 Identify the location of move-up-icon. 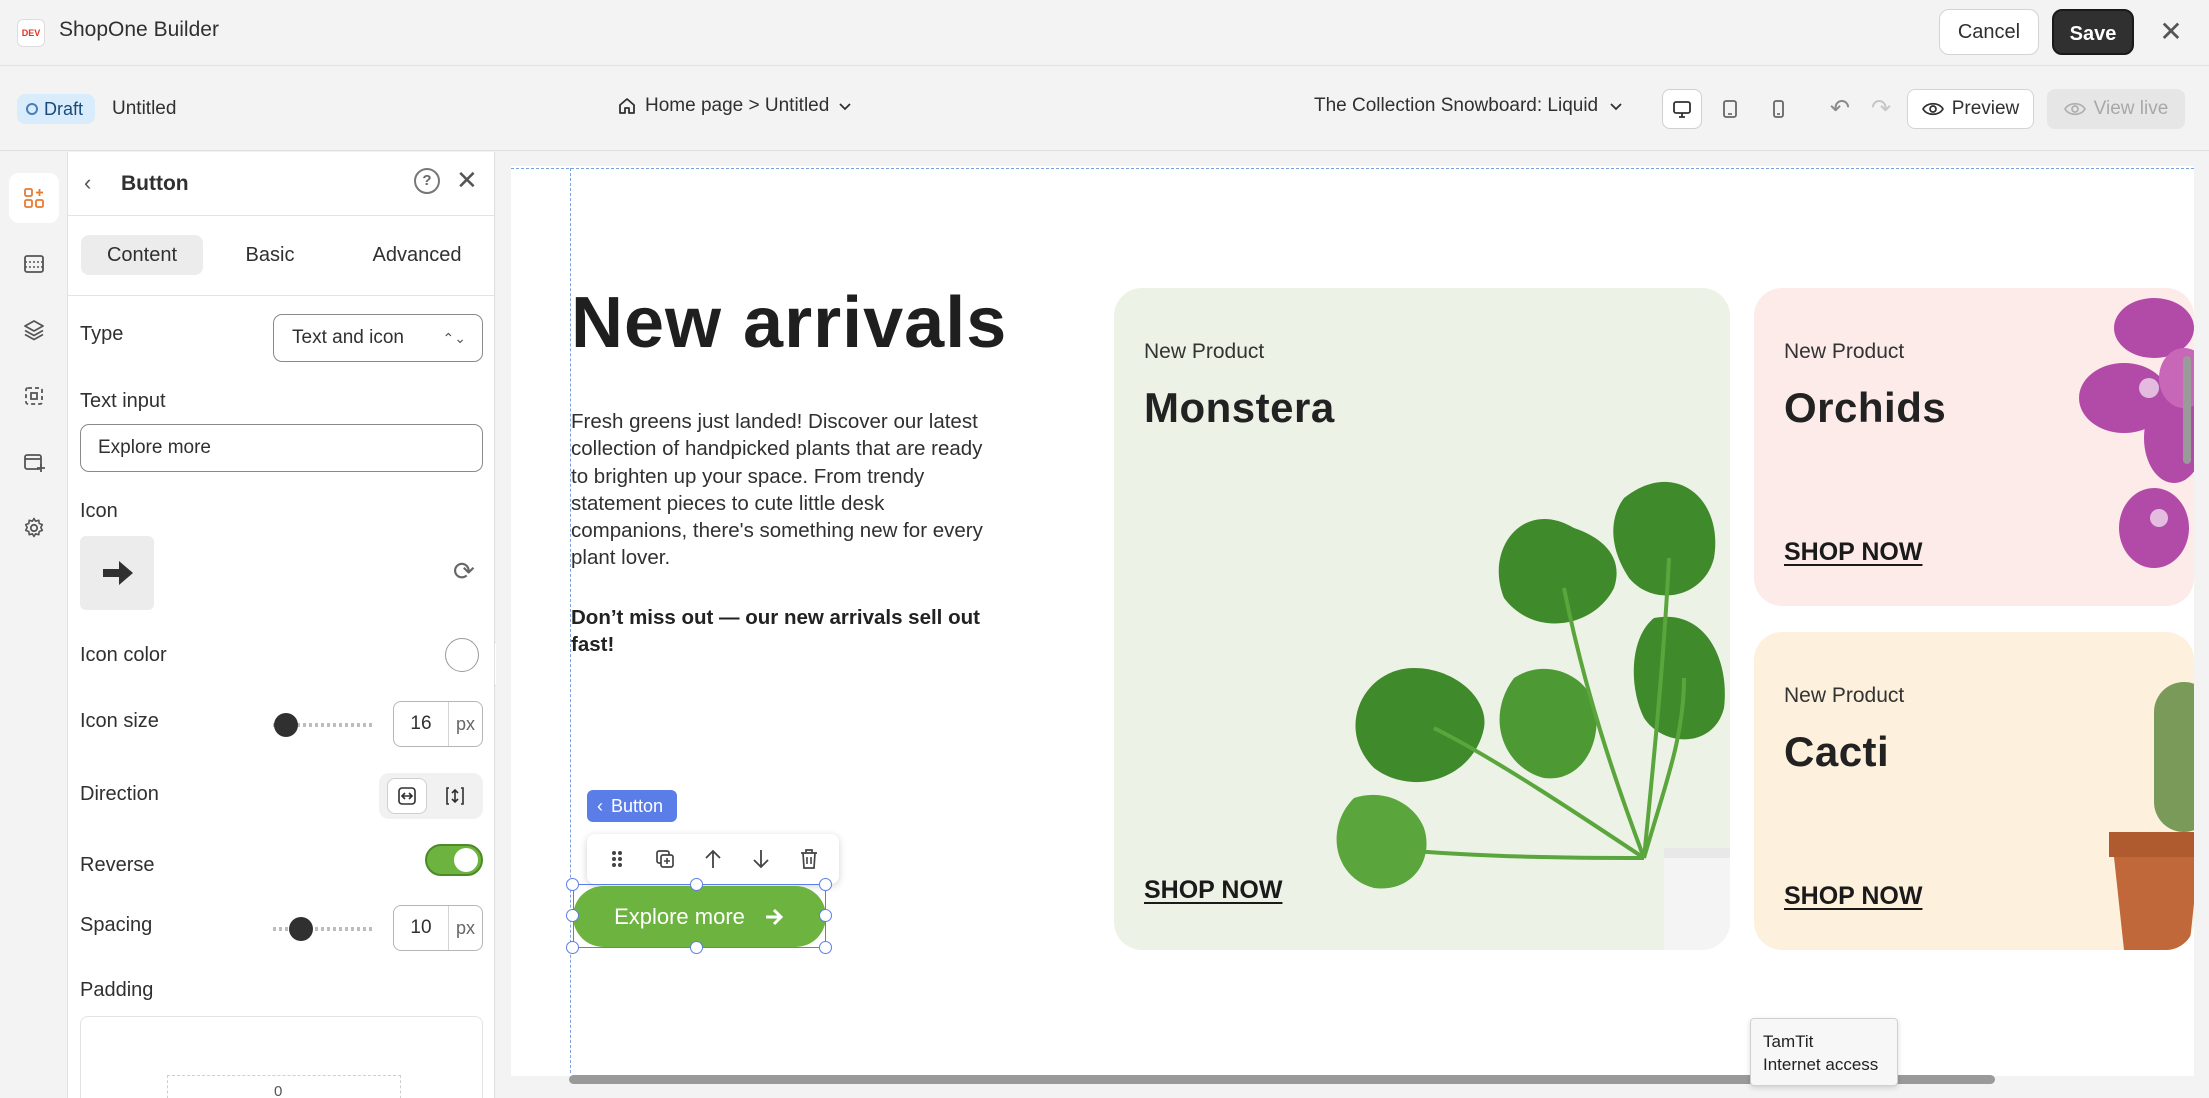
(713, 859).